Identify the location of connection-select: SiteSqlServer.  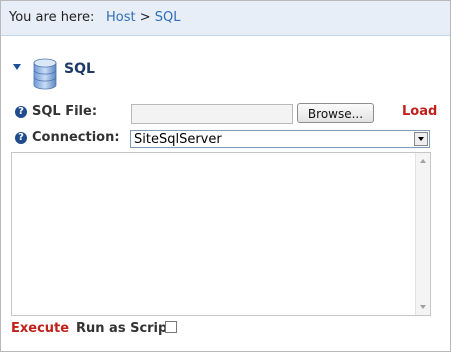
(280, 139).